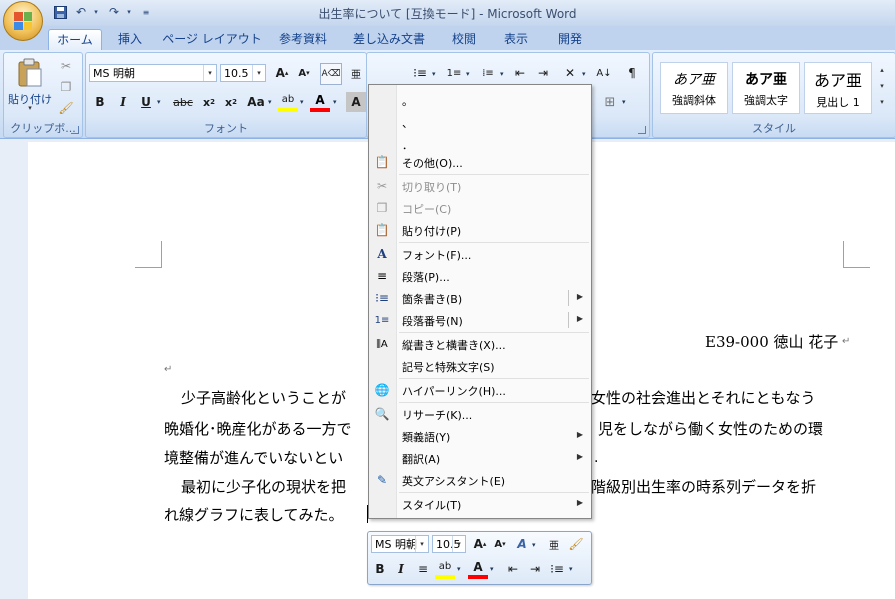 This screenshot has height=599, width=895. What do you see at coordinates (492, 569) in the screenshot?
I see `mini-font-color-dropdown-icon: ▾` at bounding box center [492, 569].